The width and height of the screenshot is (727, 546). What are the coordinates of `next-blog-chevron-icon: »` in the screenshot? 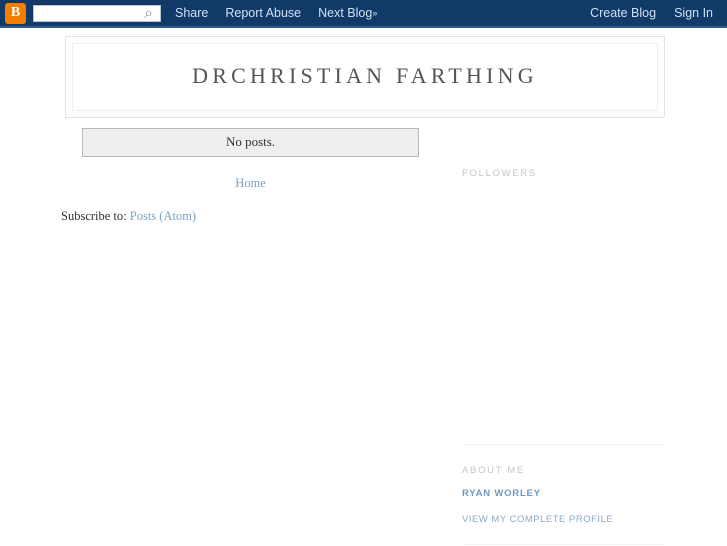 It's located at (374, 13).